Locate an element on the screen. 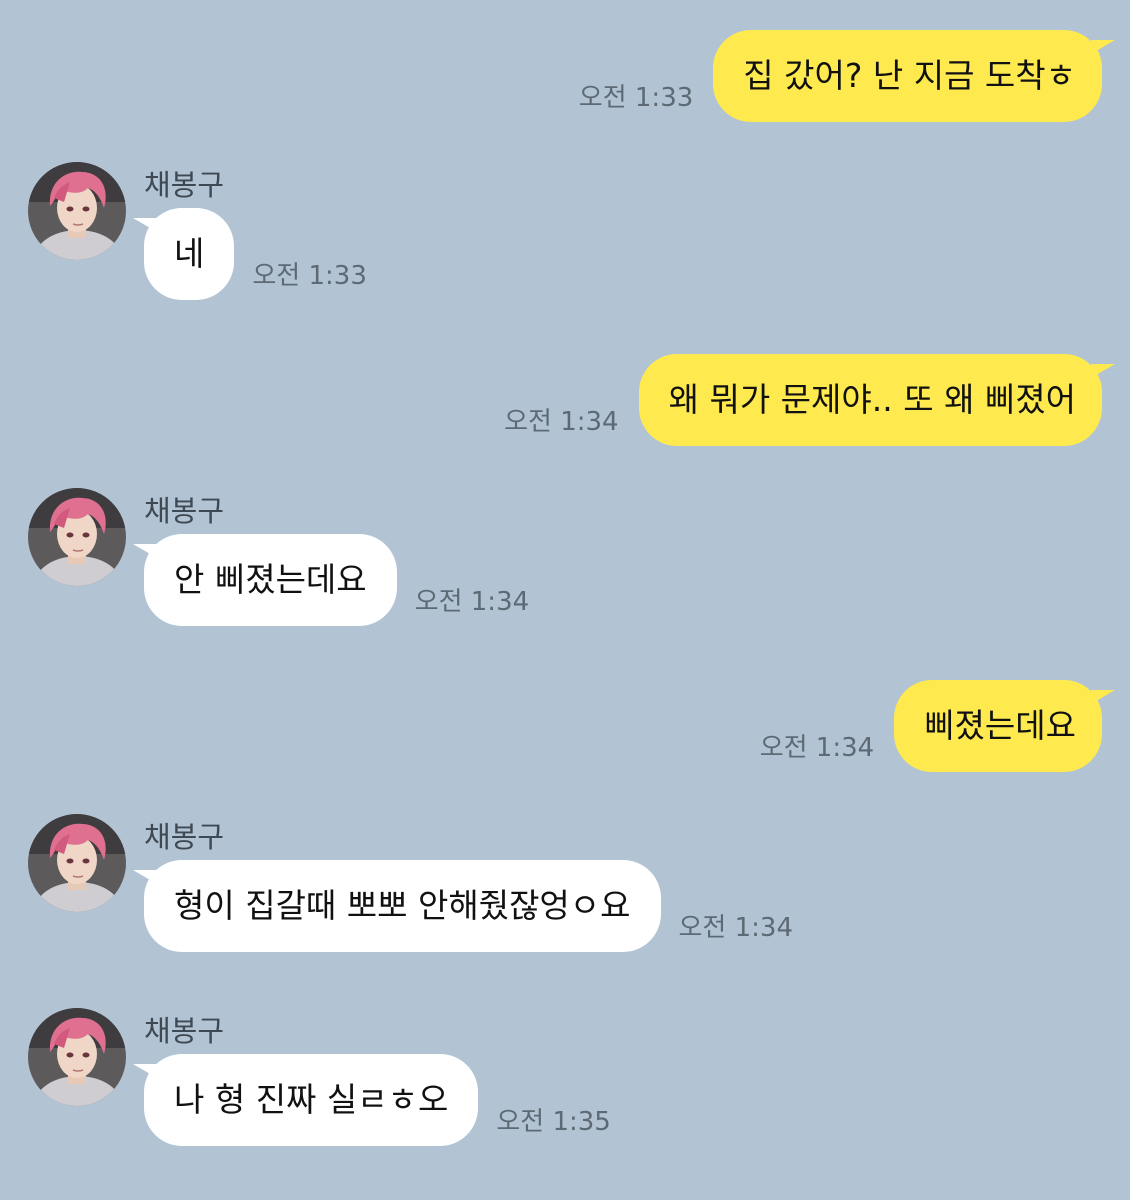  message-text: 네 is located at coordinates (189, 253).